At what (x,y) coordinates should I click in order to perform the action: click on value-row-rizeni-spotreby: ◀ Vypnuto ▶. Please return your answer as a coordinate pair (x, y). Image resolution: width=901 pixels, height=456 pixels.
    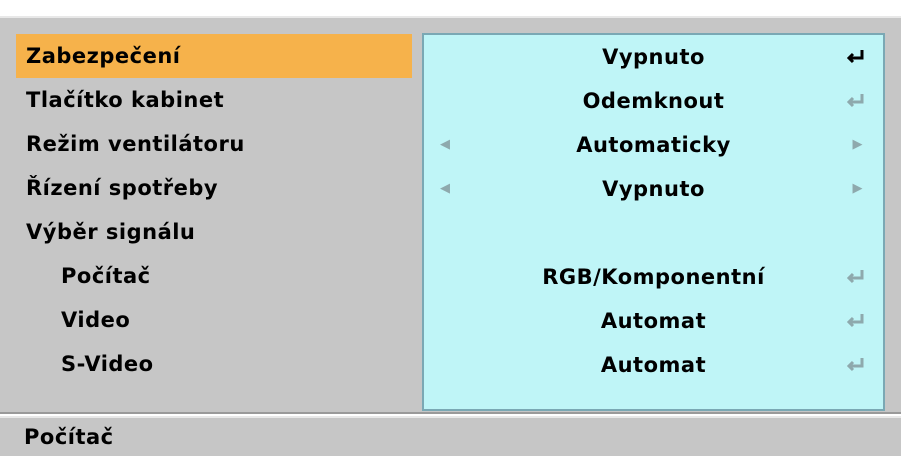
    Looking at the image, I should click on (653, 189).